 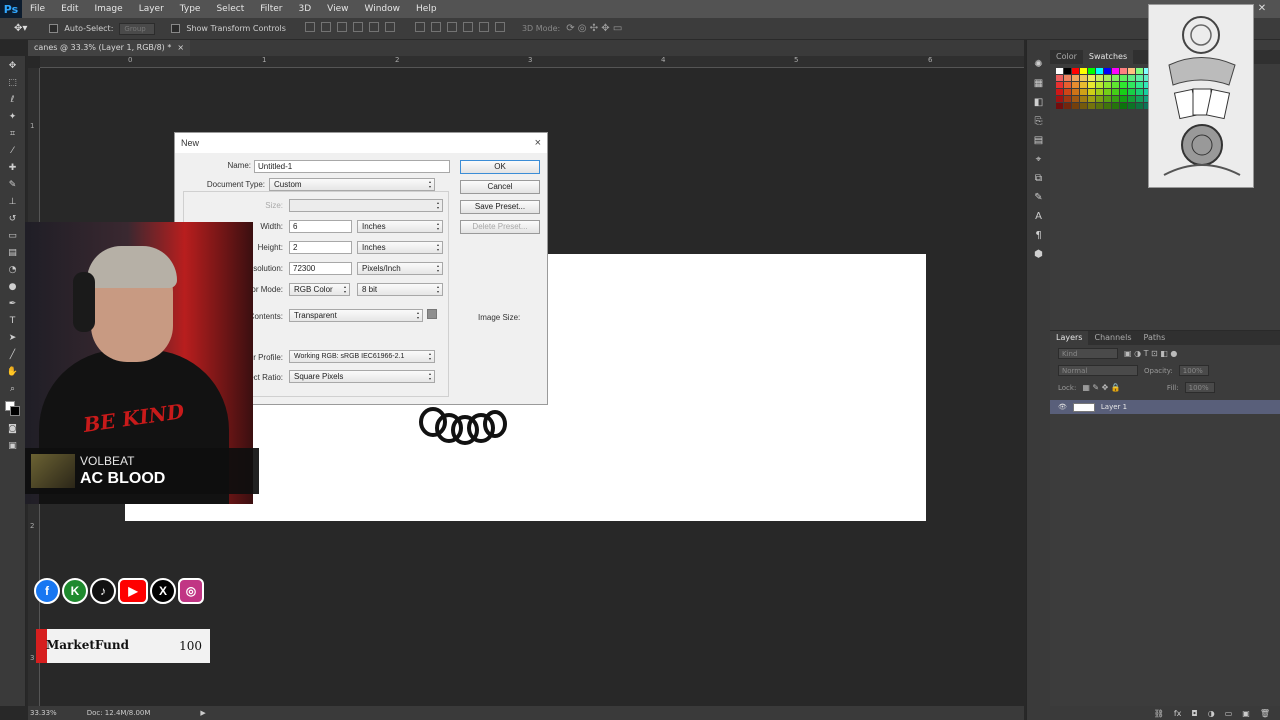 What do you see at coordinates (1039, 179) in the screenshot?
I see `clone-source-icon: ⧉` at bounding box center [1039, 179].